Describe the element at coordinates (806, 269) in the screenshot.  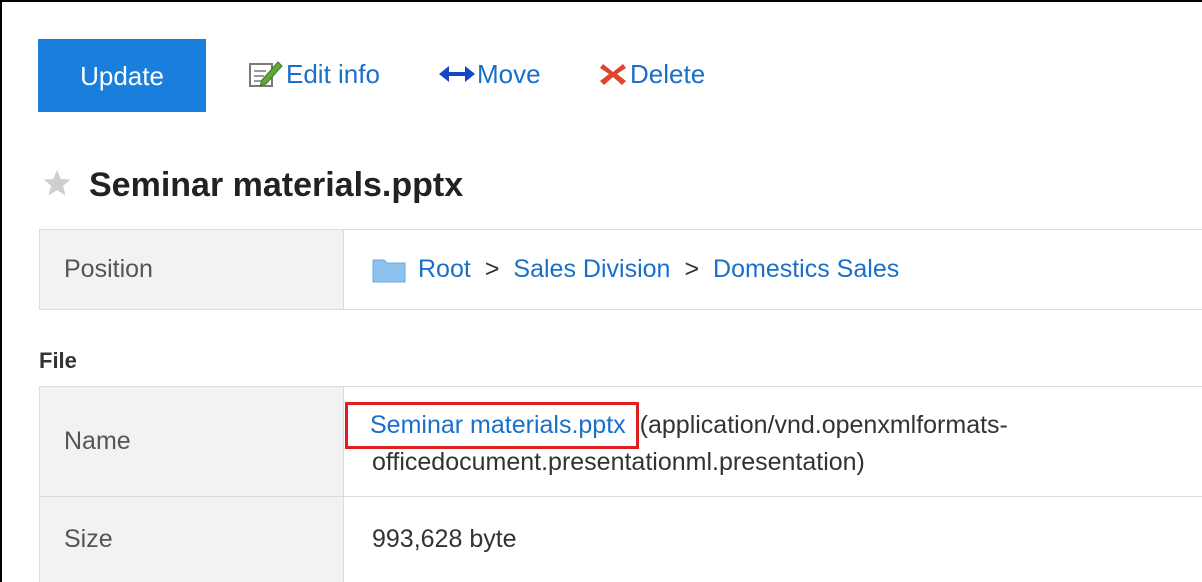
I see `breadcrumb-domestics-sales: Domestics Sales` at that location.